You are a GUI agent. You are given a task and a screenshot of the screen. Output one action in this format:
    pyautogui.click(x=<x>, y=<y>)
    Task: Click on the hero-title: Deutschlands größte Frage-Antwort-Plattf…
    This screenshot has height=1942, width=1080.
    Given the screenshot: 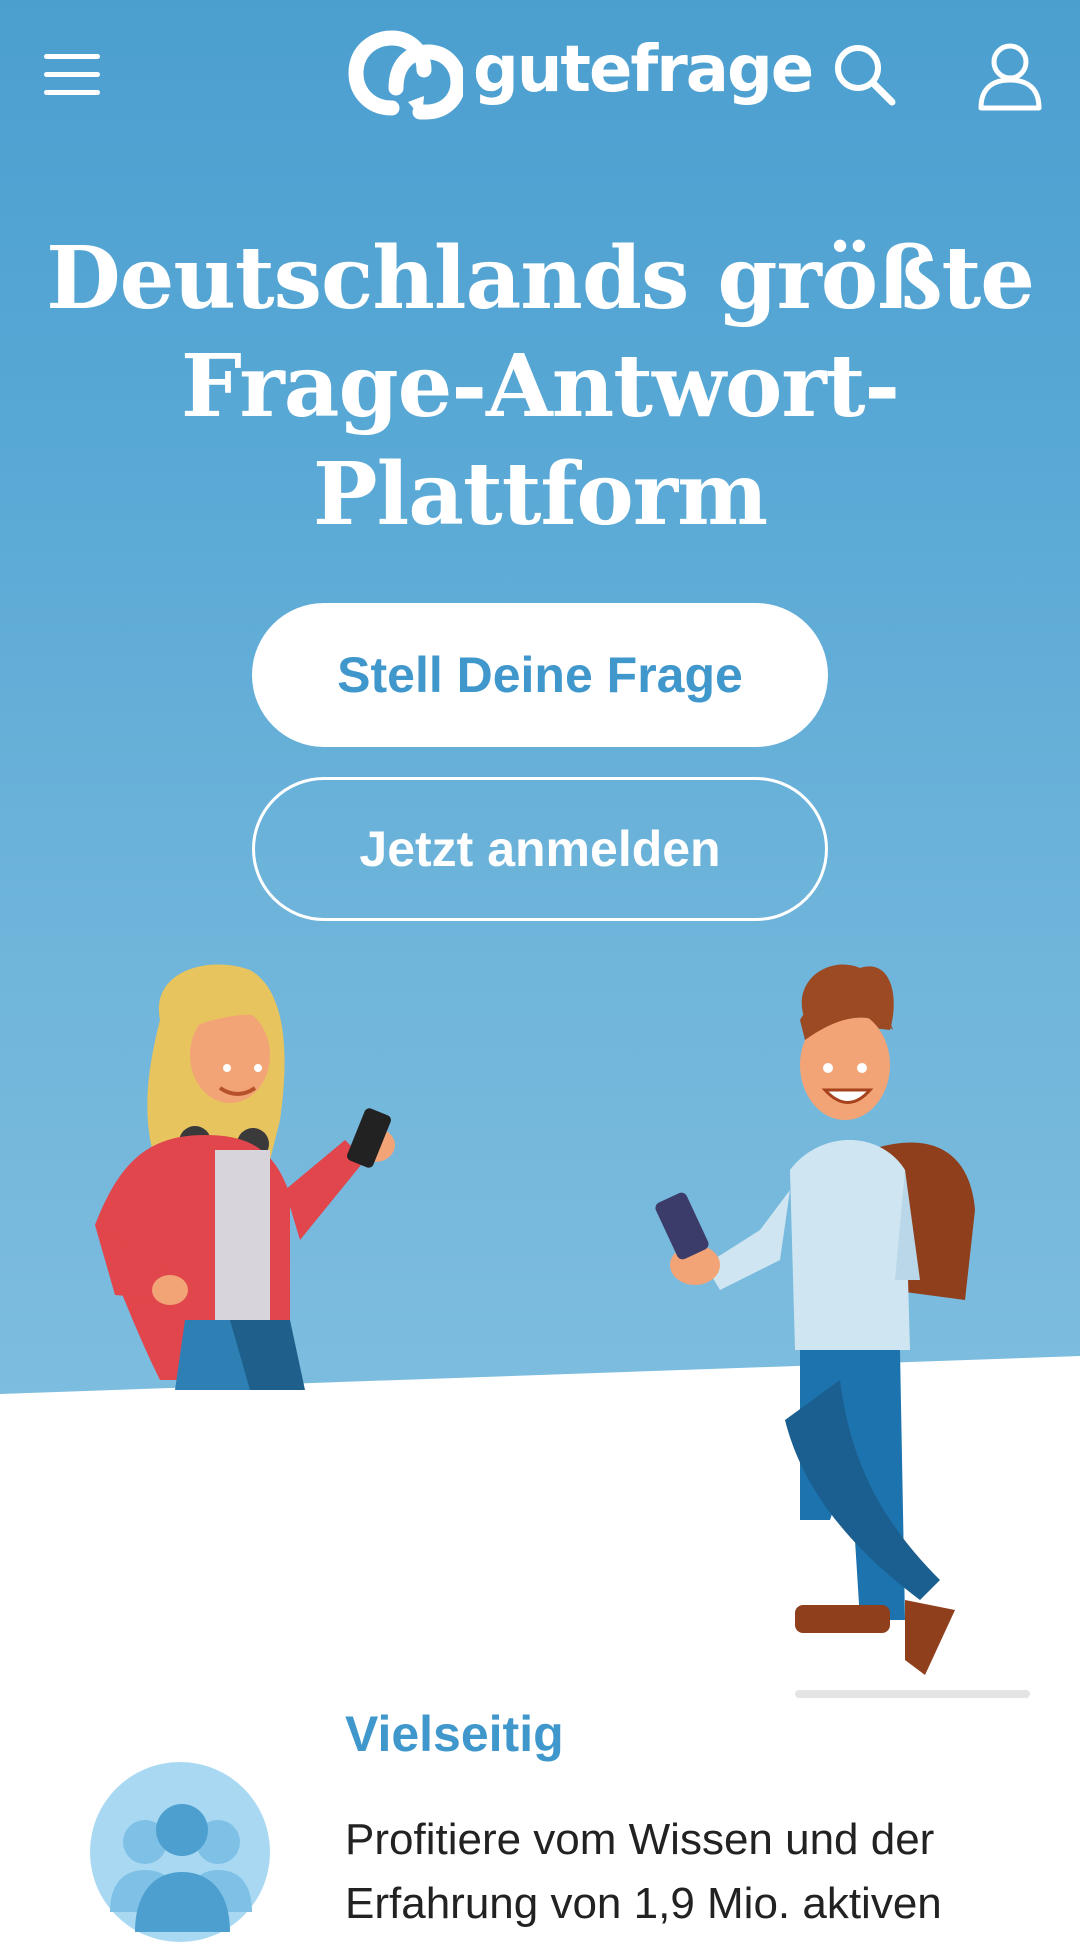 What is the action you would take?
    pyautogui.click(x=540, y=386)
    